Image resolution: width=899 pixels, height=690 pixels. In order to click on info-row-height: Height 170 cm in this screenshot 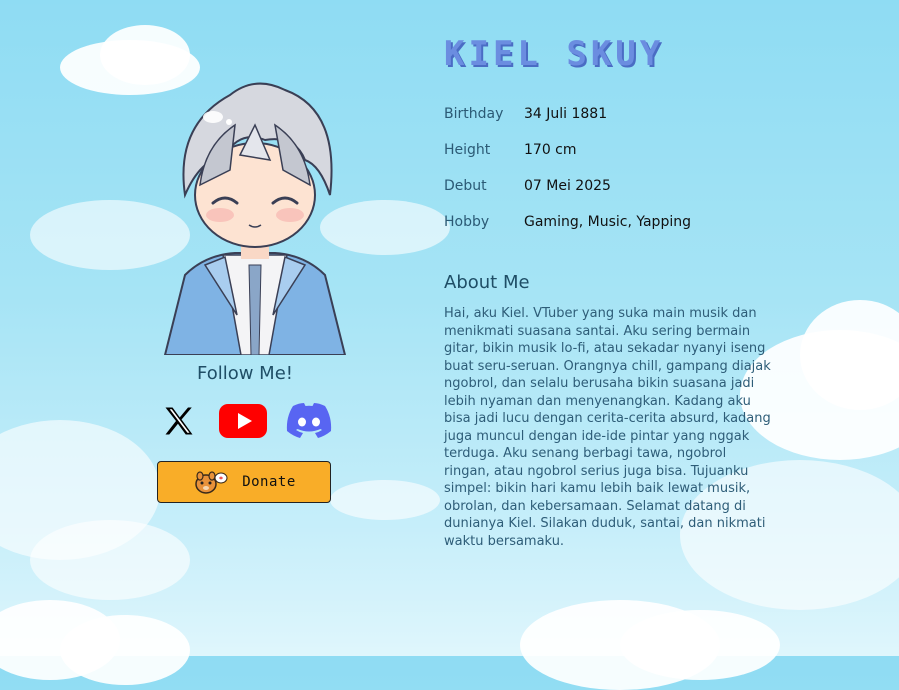, I will do `click(567, 150)`.